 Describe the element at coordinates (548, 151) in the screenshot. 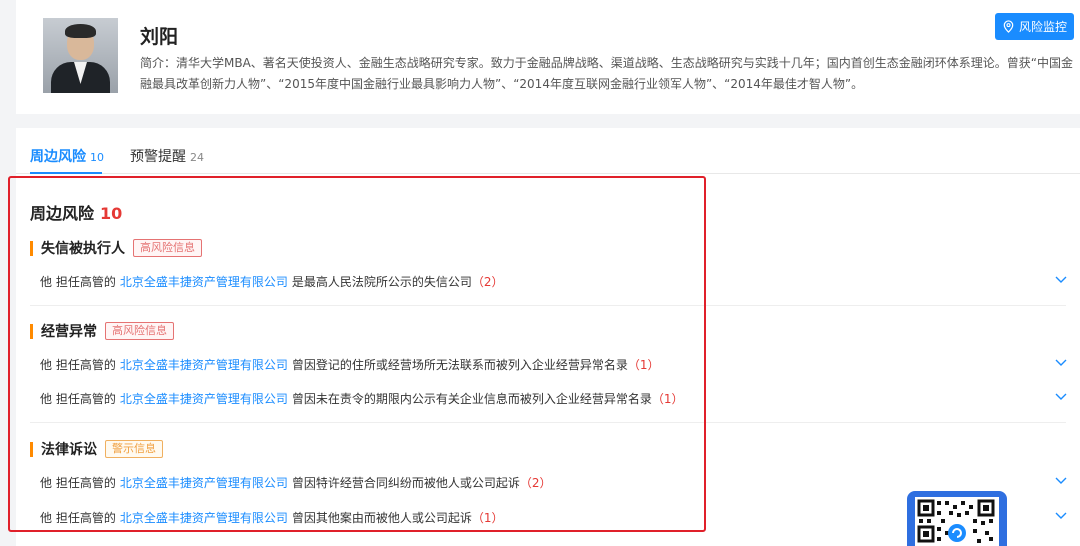

I see `tab-bar: 周边风险 10 预警提醒 24` at that location.